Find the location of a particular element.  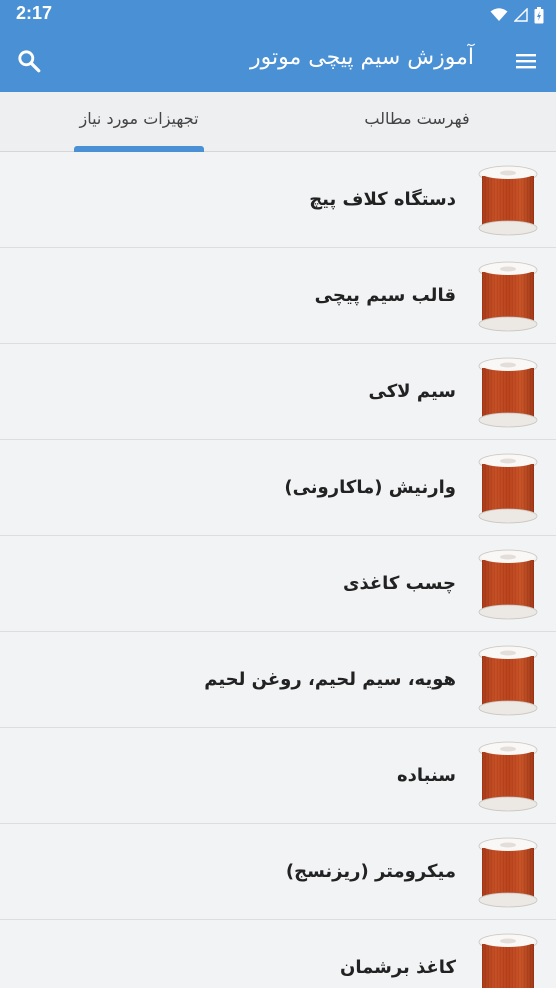

tab-required-equipment: تجهیزات مورد نیاز is located at coordinates (139, 122).